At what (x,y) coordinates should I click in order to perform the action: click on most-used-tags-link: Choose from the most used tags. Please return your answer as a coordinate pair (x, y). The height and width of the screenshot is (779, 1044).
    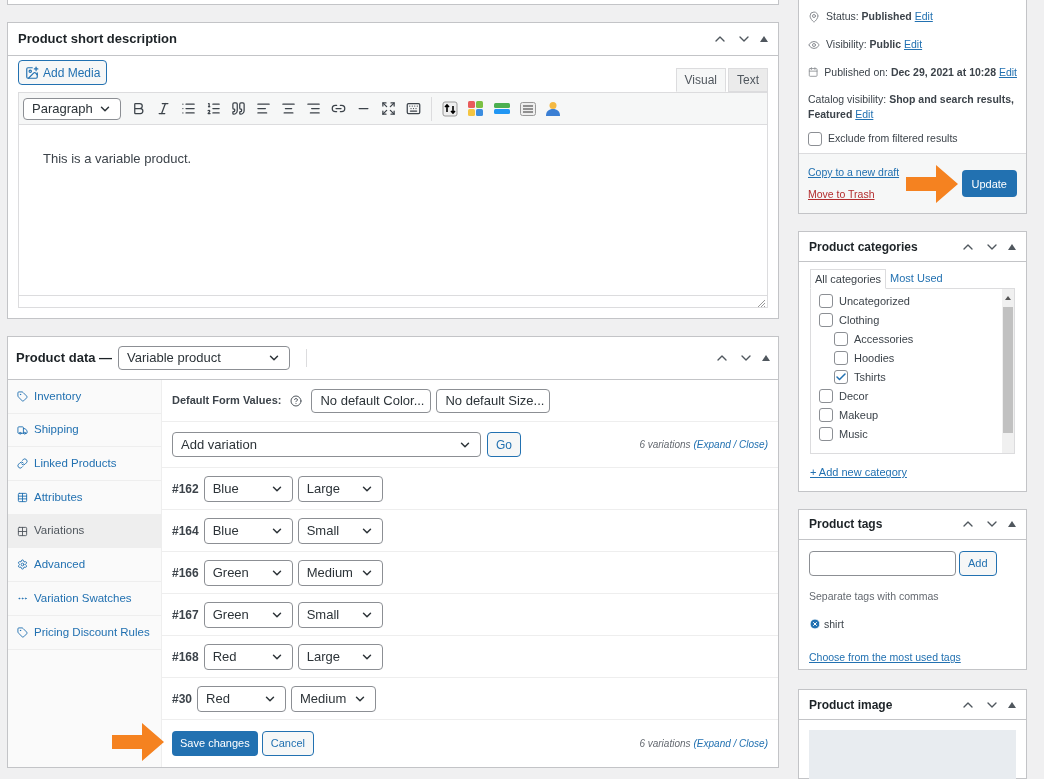
    Looking at the image, I should click on (912, 658).